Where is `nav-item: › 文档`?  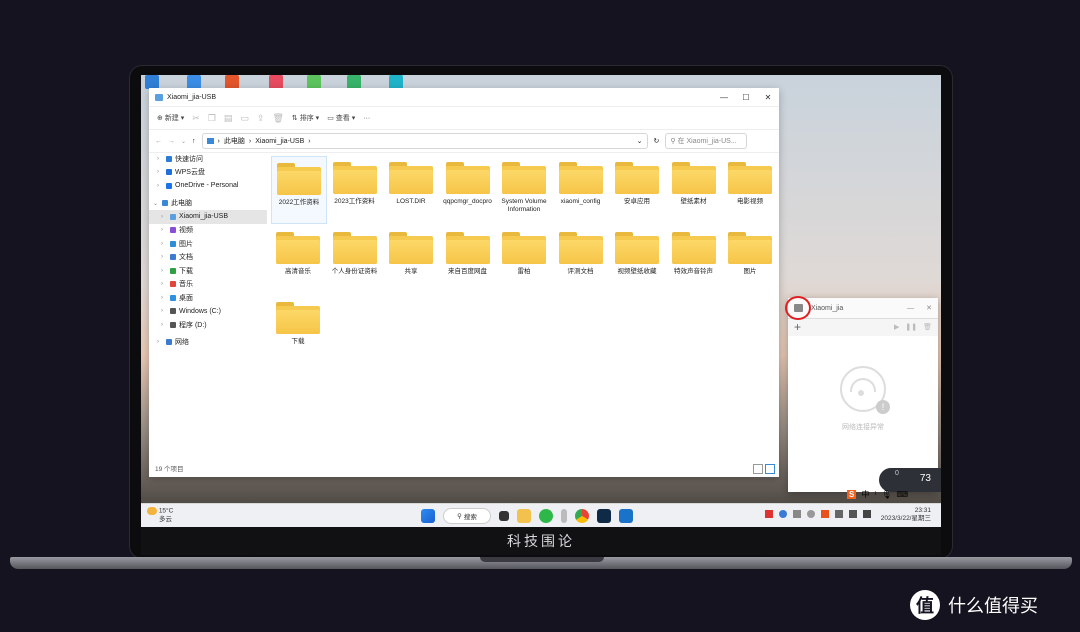
nav-item: › 文档 is located at coordinates (208, 258).